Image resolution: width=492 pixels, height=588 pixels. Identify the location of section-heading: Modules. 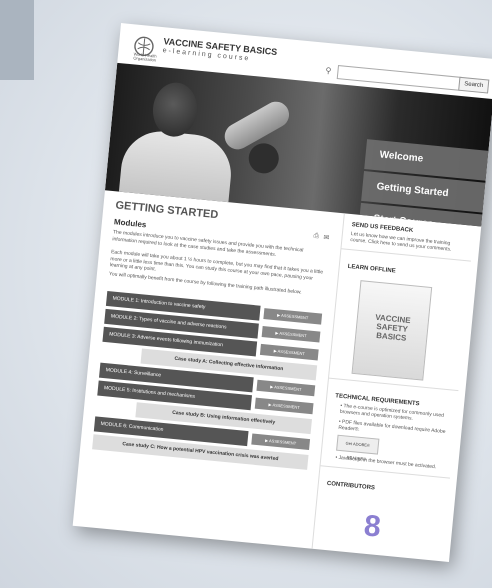
(130, 223).